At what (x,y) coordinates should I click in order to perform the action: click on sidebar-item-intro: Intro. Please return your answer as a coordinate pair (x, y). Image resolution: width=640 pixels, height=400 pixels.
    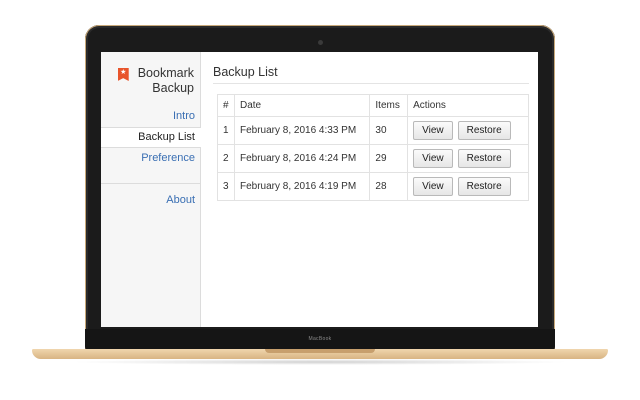
    Looking at the image, I should click on (151, 116).